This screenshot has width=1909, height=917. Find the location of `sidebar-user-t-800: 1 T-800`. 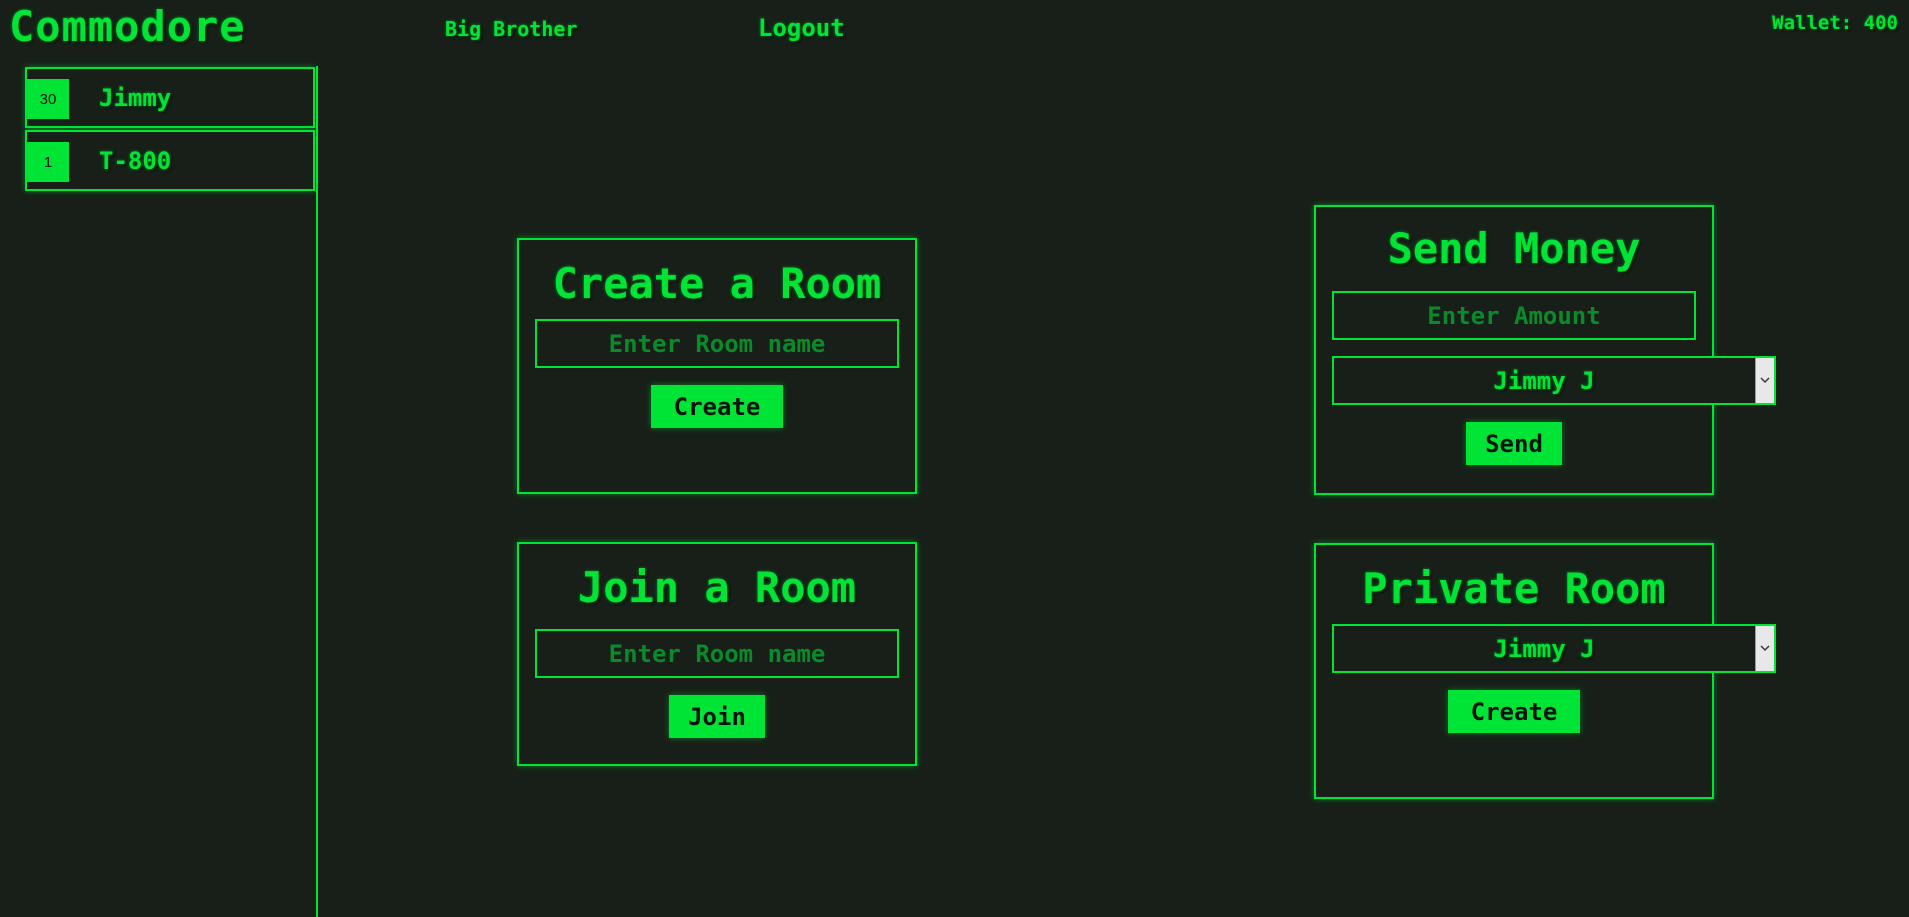

sidebar-user-t-800: 1 T-800 is located at coordinates (170, 160).